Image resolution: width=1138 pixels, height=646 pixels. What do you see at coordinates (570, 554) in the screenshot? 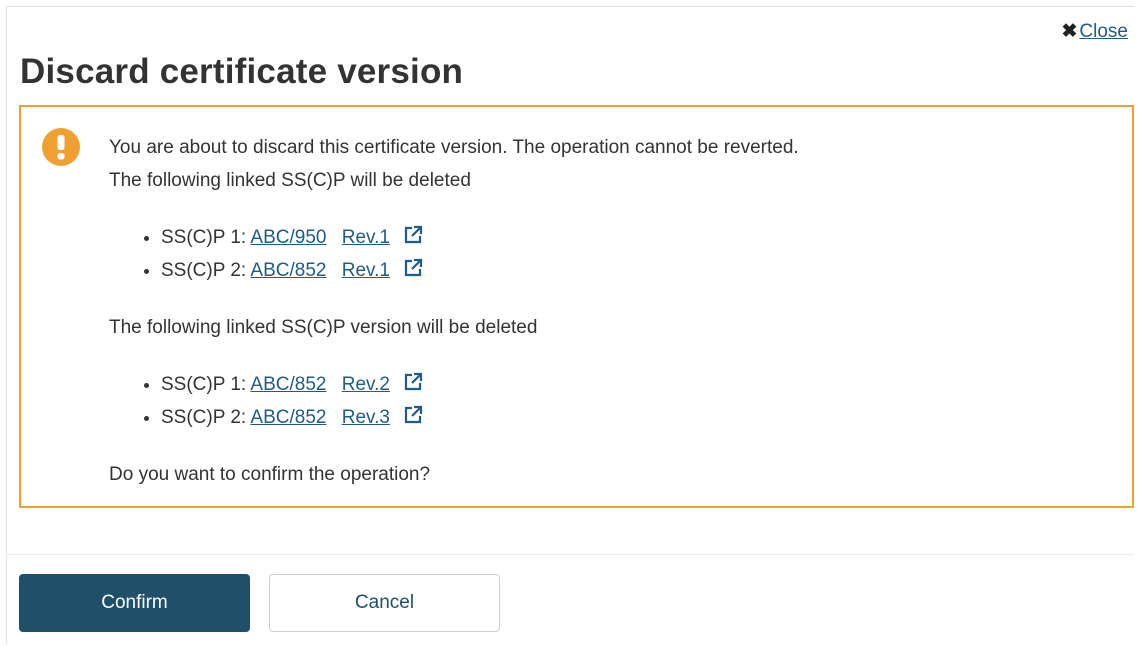
I see `footer-divider` at bounding box center [570, 554].